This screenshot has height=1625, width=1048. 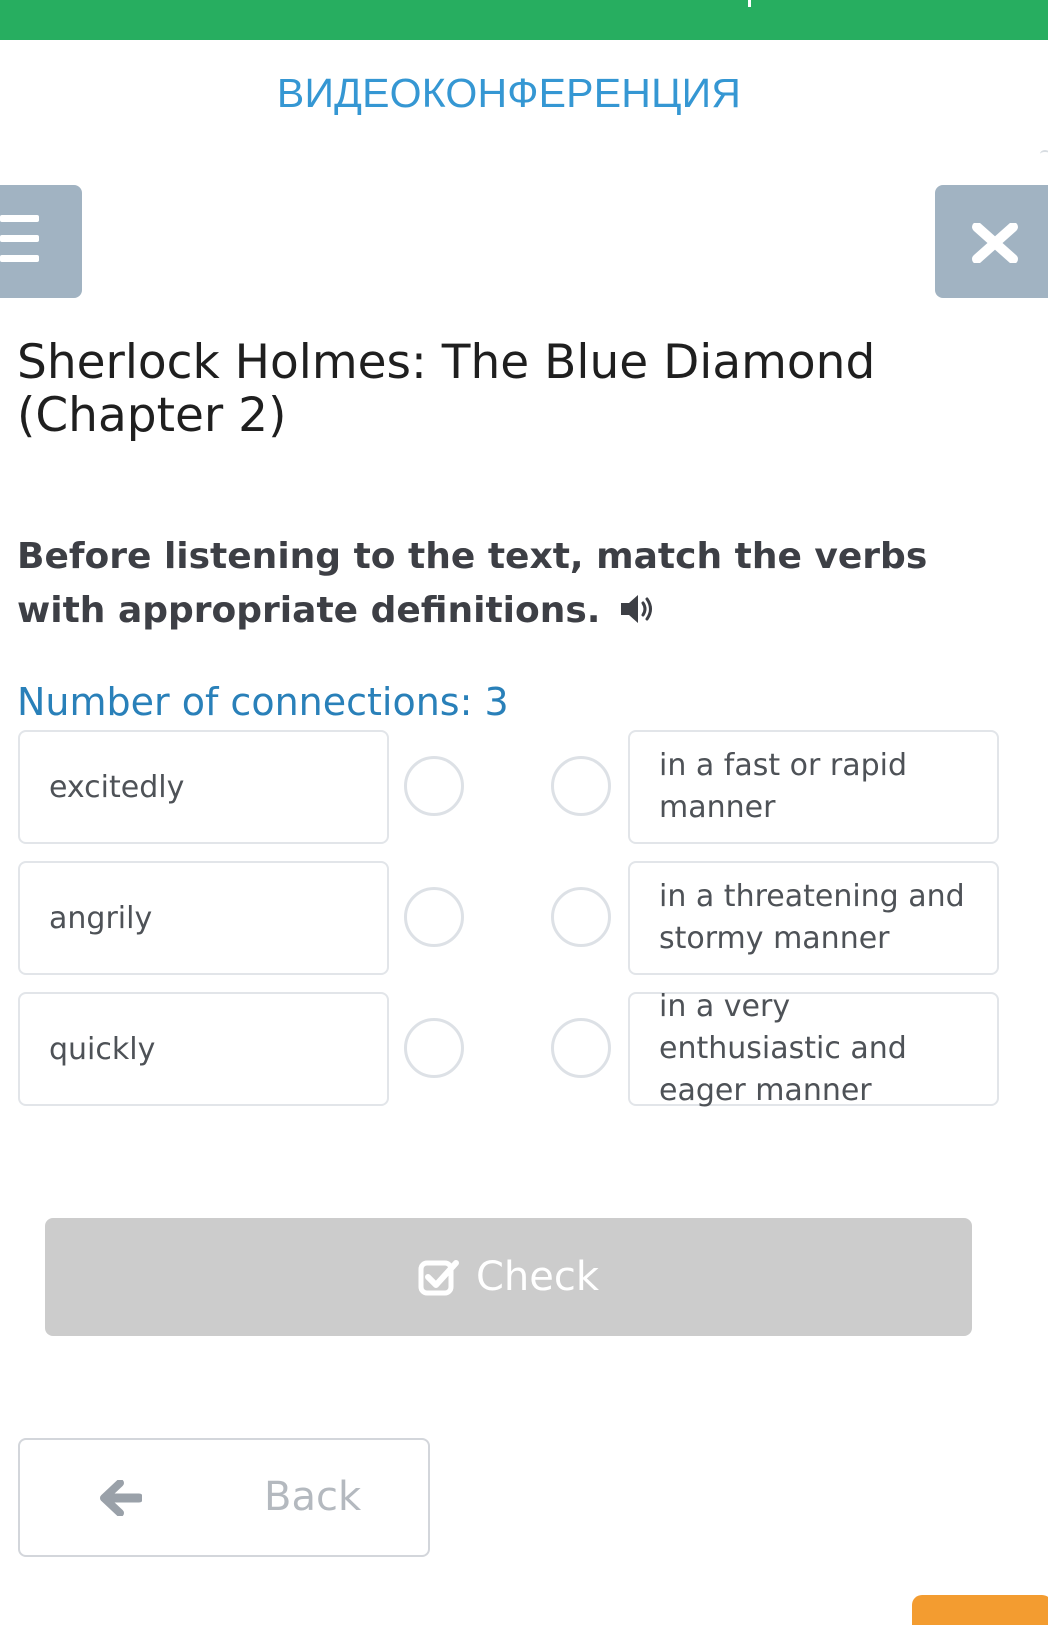 What do you see at coordinates (1044, 154) in the screenshot?
I see `corner-decoration` at bounding box center [1044, 154].